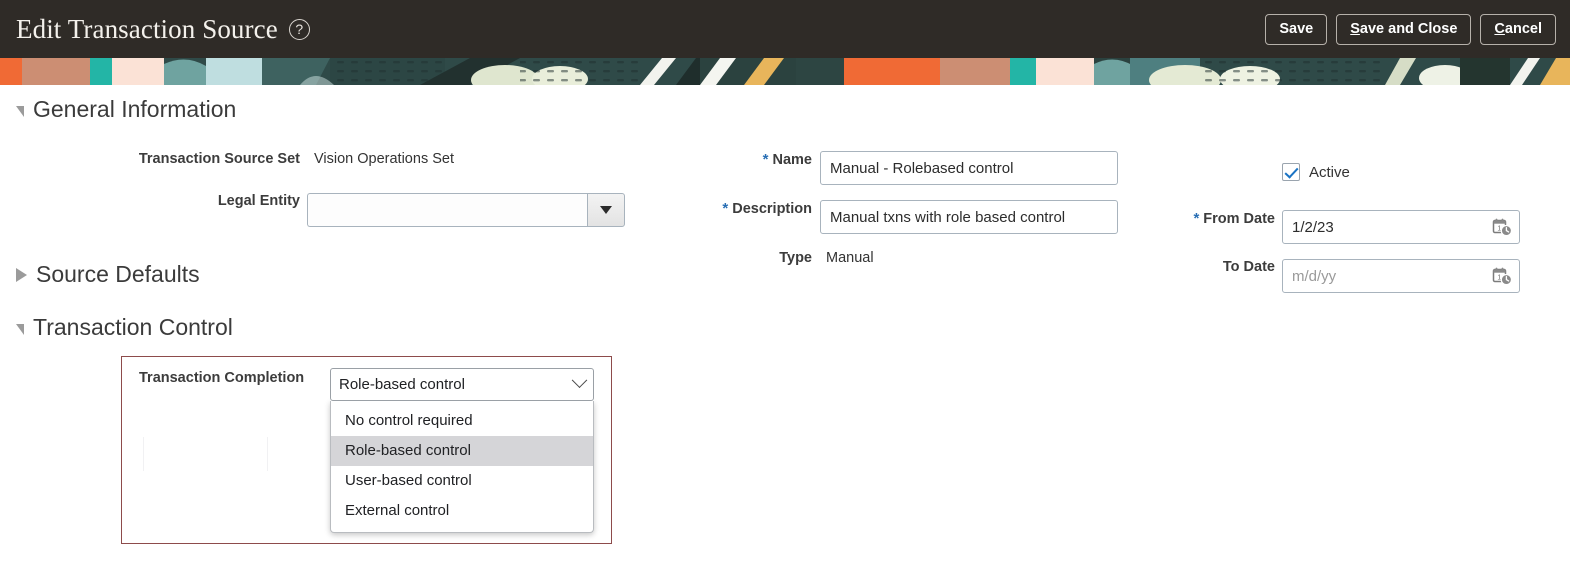 The height and width of the screenshot is (573, 1570). I want to click on transaction-source-set-label: Transaction Source Set, so click(219, 159).